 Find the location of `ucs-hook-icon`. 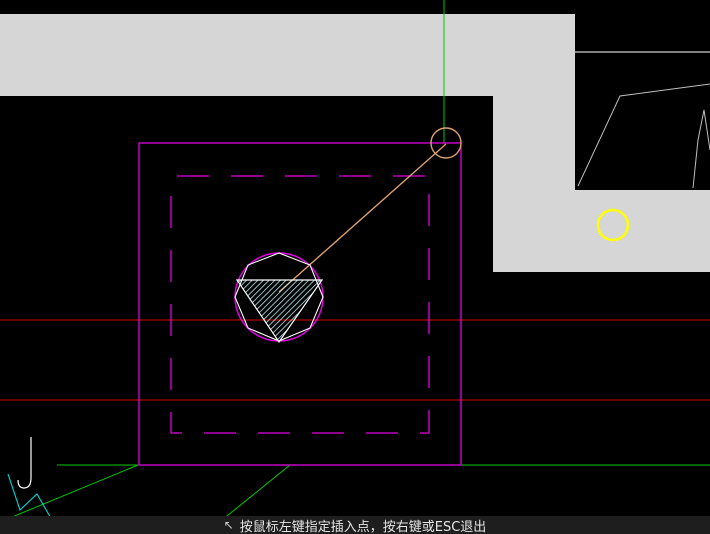

ucs-hook-icon is located at coordinates (24, 463).